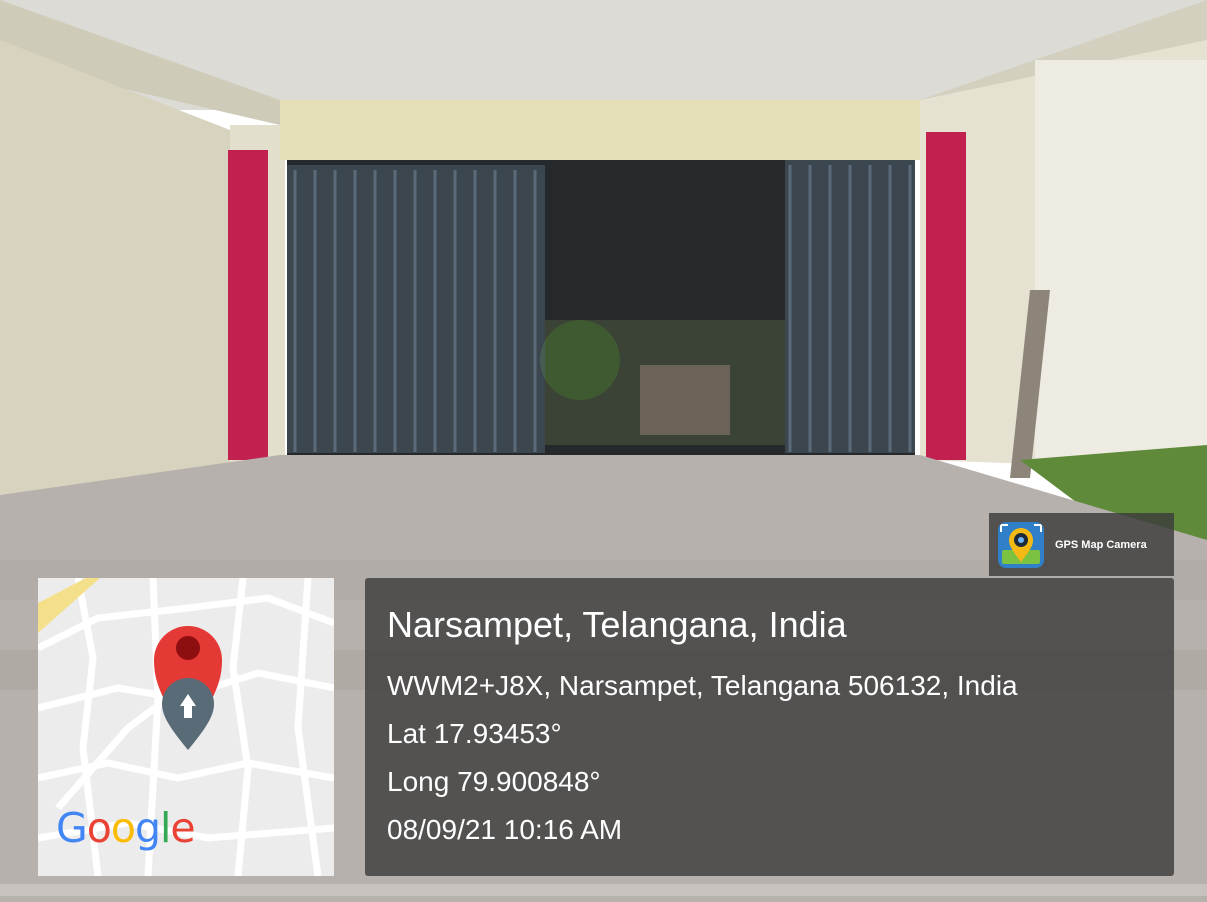 This screenshot has height=902, width=1207. What do you see at coordinates (1101, 545) in the screenshot?
I see `badge-label: GPS Map Camera` at bounding box center [1101, 545].